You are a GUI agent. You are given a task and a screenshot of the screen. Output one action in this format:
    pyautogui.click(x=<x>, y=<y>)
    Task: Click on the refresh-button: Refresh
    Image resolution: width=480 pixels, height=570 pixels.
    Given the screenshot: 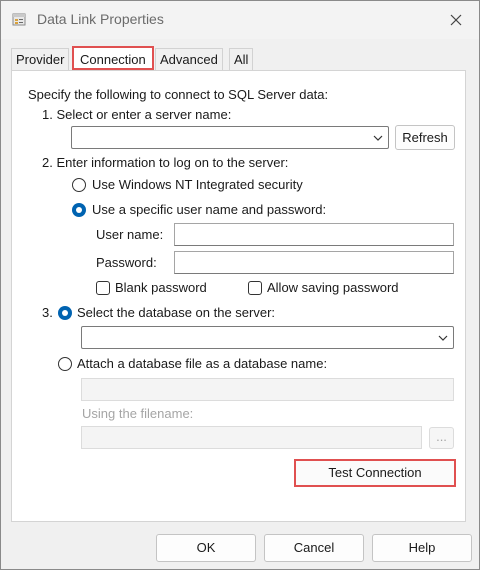 What is the action you would take?
    pyautogui.click(x=425, y=137)
    